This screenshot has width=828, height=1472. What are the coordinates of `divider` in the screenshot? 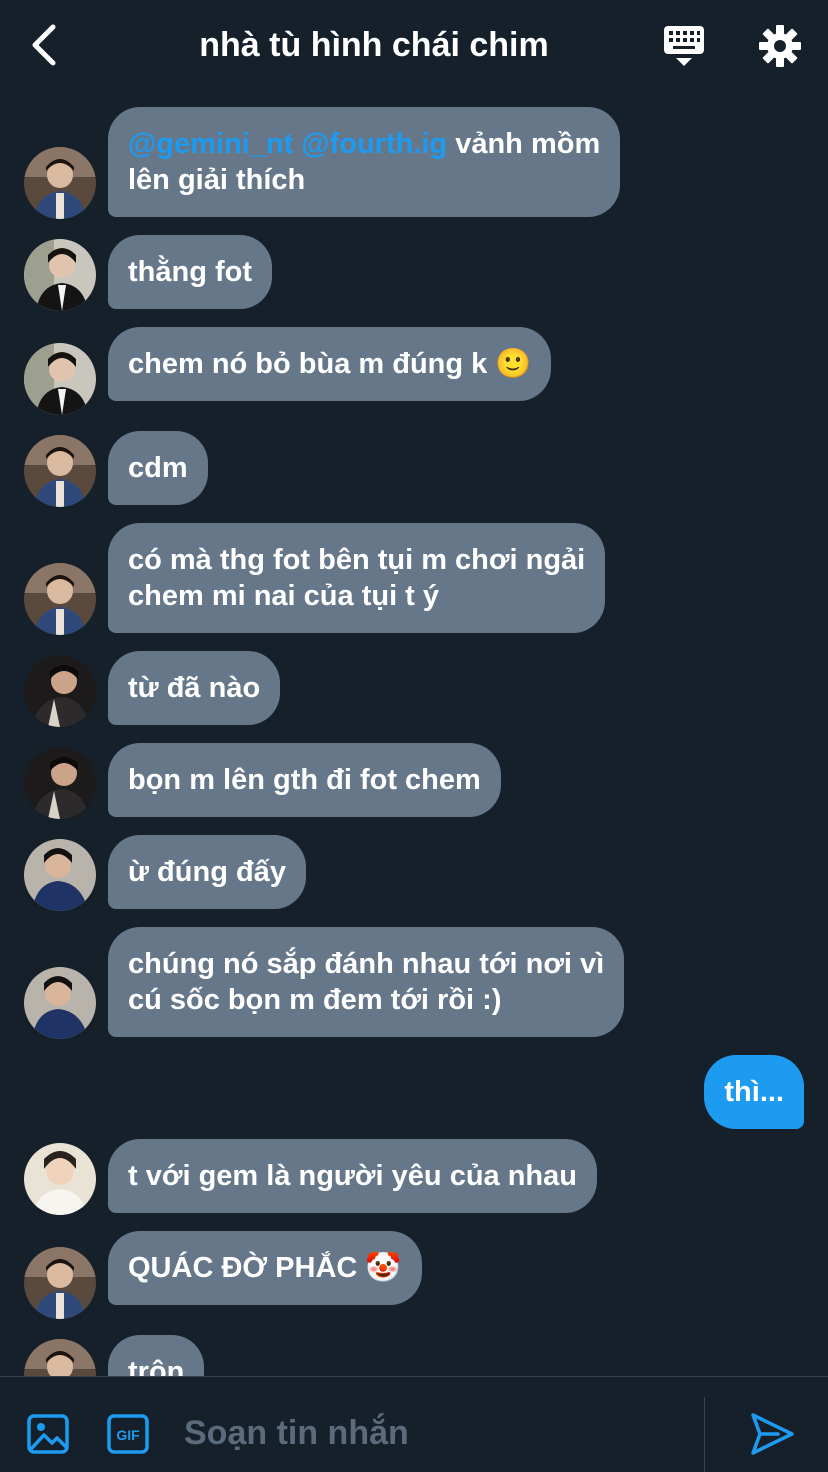 It's located at (704, 1434).